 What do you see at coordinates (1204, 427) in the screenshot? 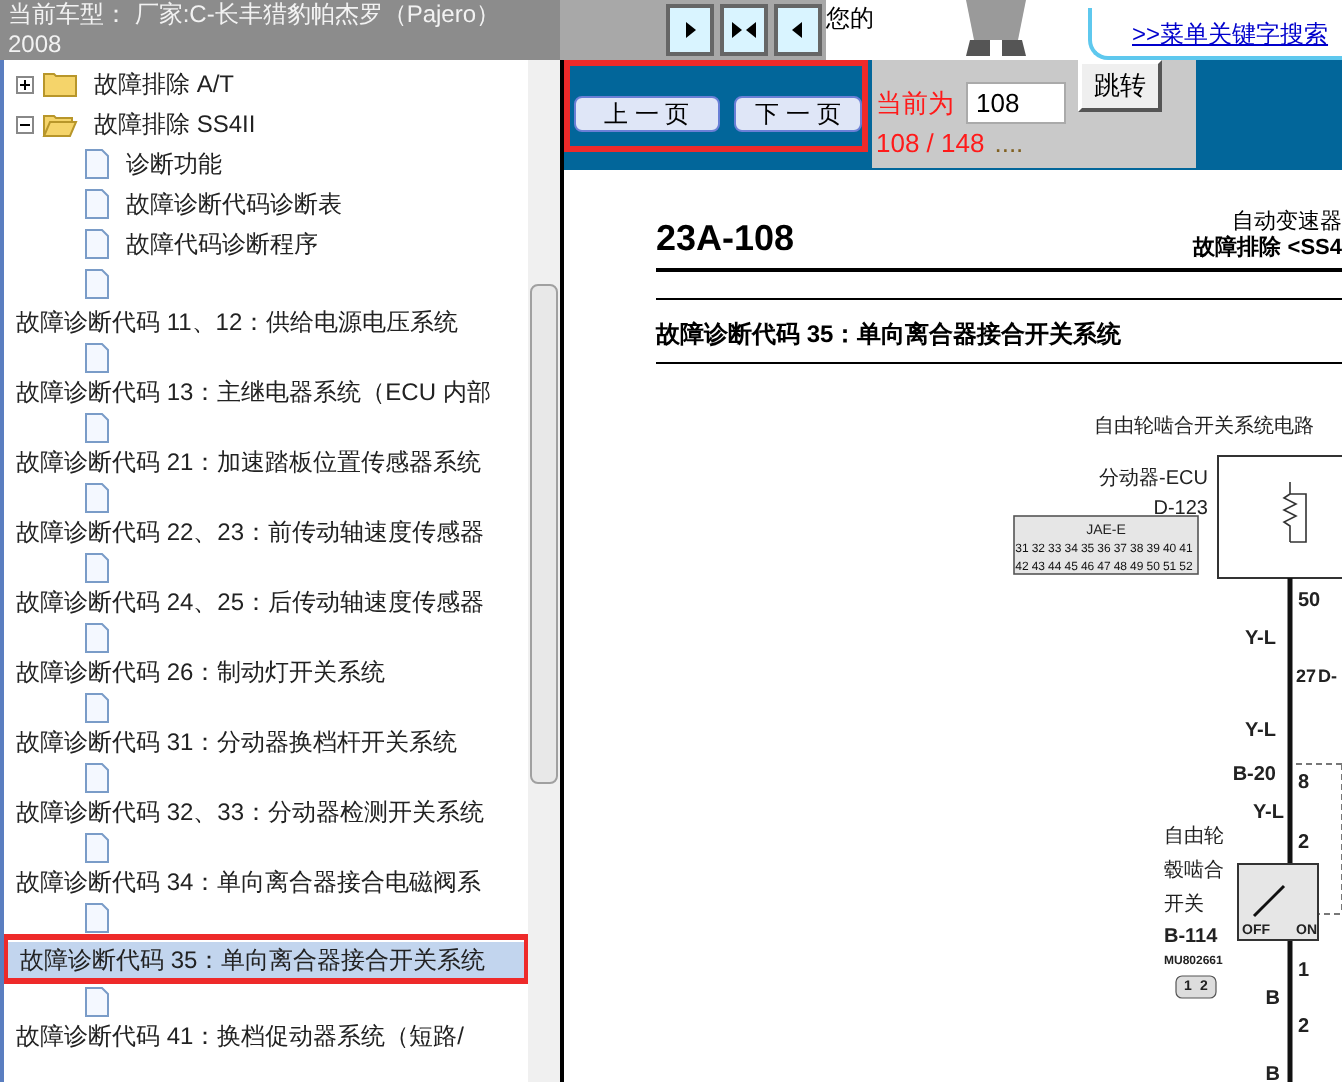
I see `diagram-label: 自由轮啮合开关系统电路` at bounding box center [1204, 427].